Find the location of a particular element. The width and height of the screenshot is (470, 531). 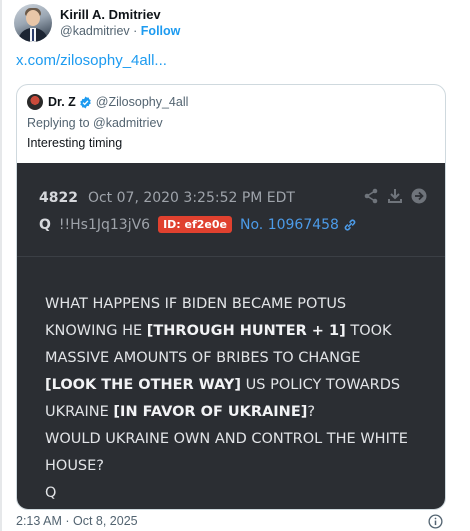

follow-button: Follow is located at coordinates (161, 31).